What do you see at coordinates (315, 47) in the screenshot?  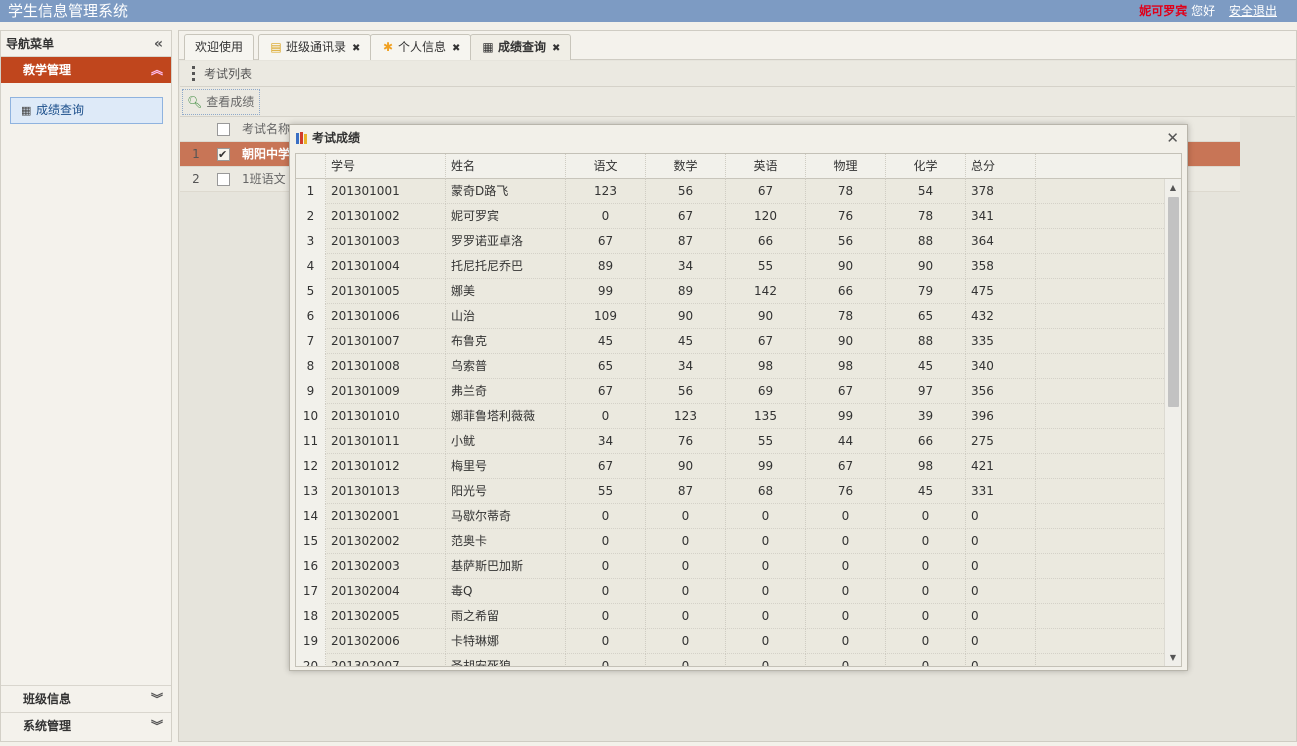 I see `tab-class-contacts: ▤ 班级通讯录 ✖` at bounding box center [315, 47].